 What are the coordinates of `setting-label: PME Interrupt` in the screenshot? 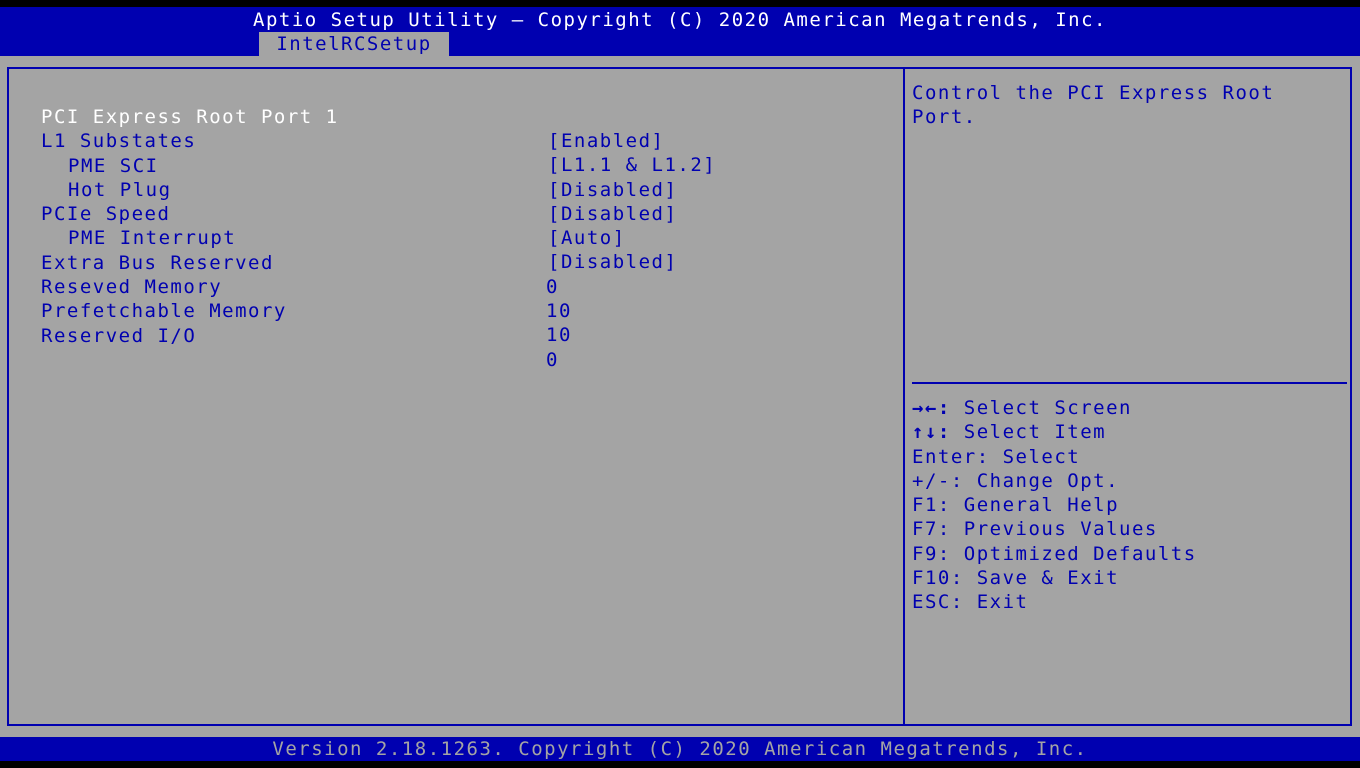 It's located at (152, 238).